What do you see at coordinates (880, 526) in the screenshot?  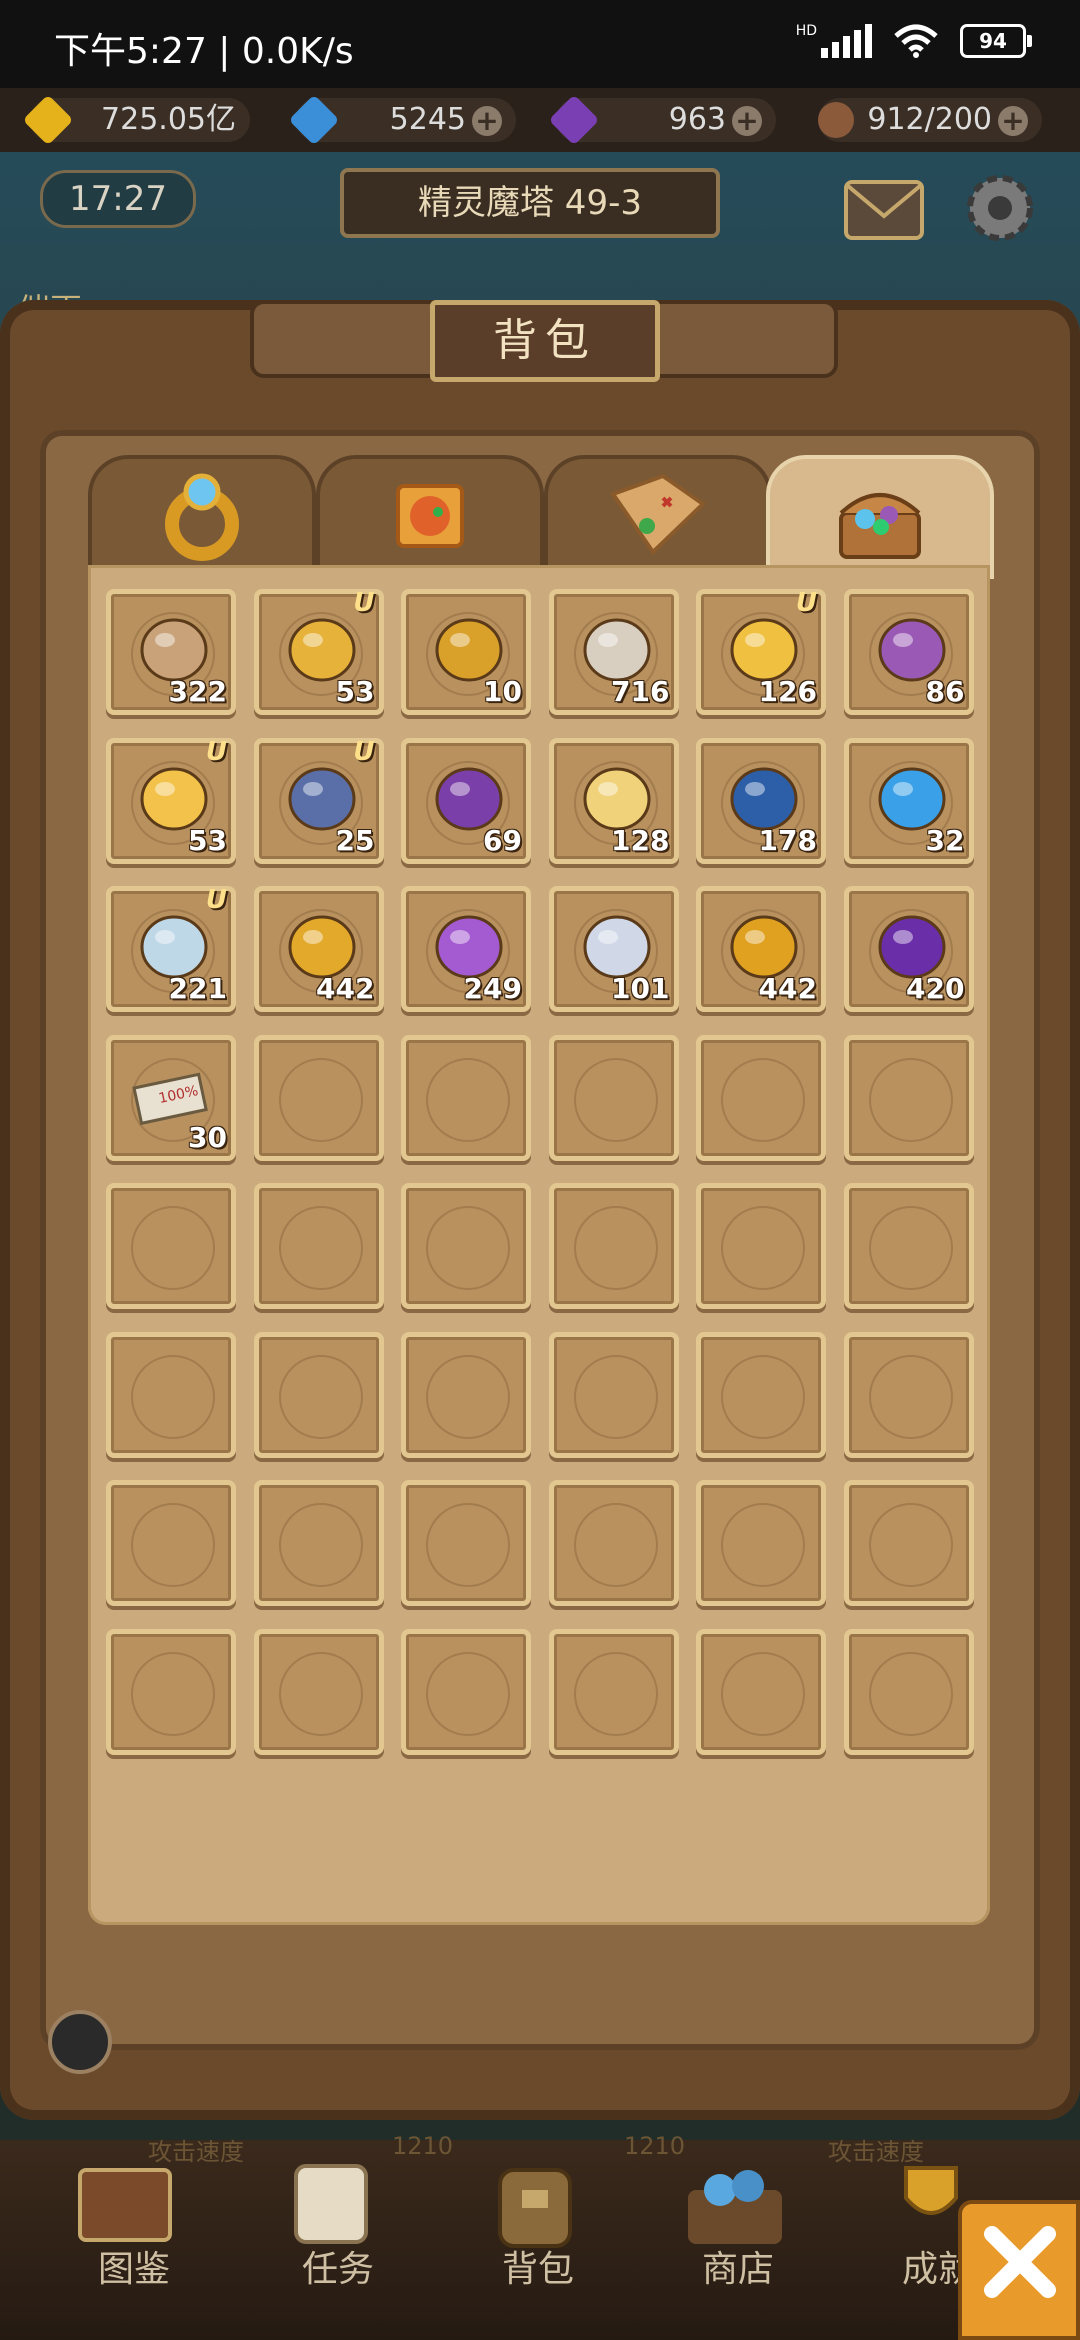 I see `treasure-chest-icon` at bounding box center [880, 526].